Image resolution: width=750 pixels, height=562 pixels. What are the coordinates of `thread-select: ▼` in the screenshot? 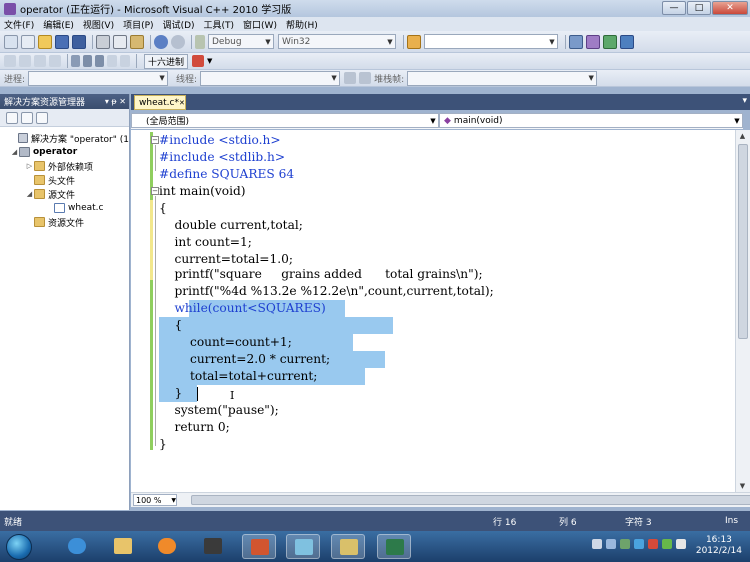 It's located at (270, 78).